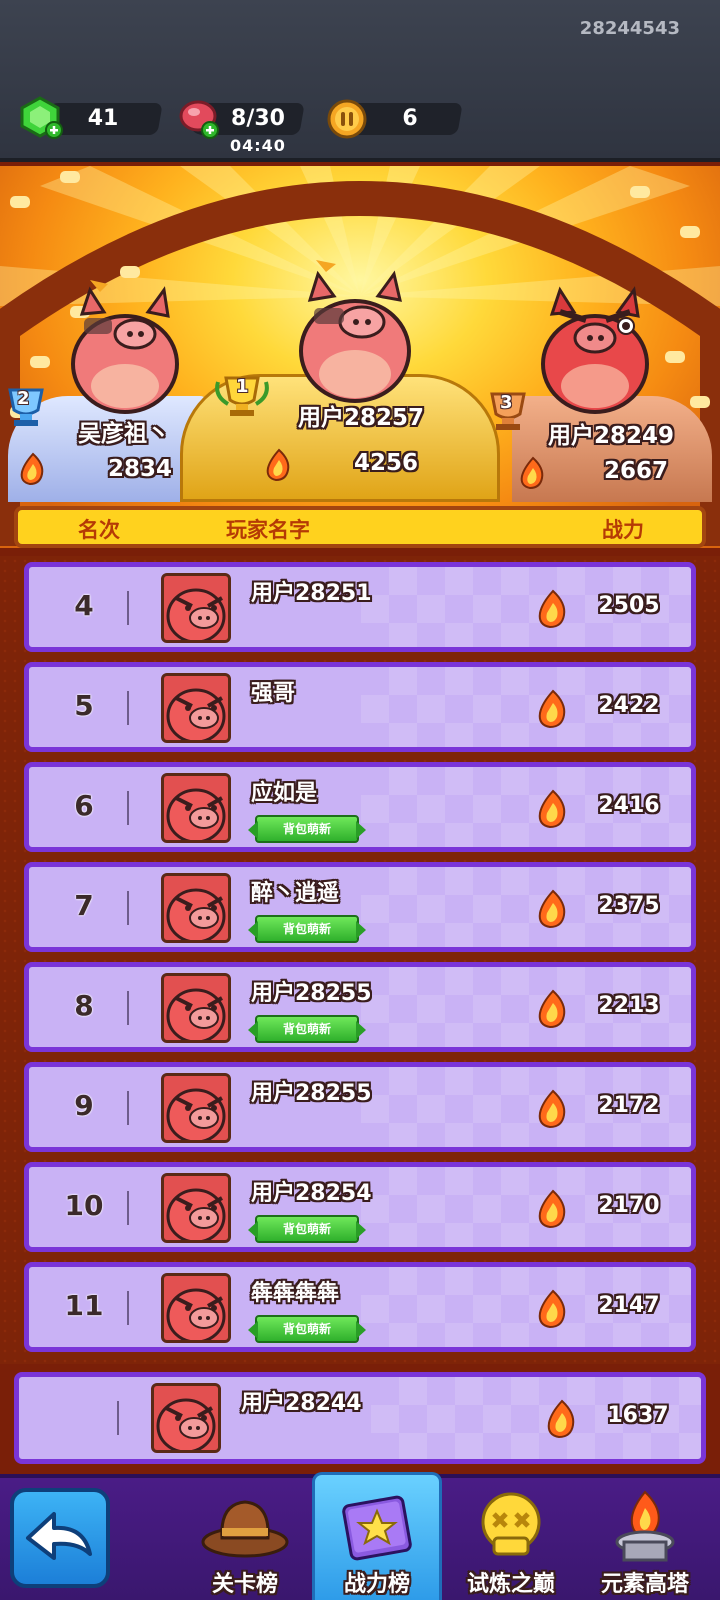 This screenshot has height=1600, width=720. I want to click on leaderboard-row: 5 强哥 2422, so click(360, 707).